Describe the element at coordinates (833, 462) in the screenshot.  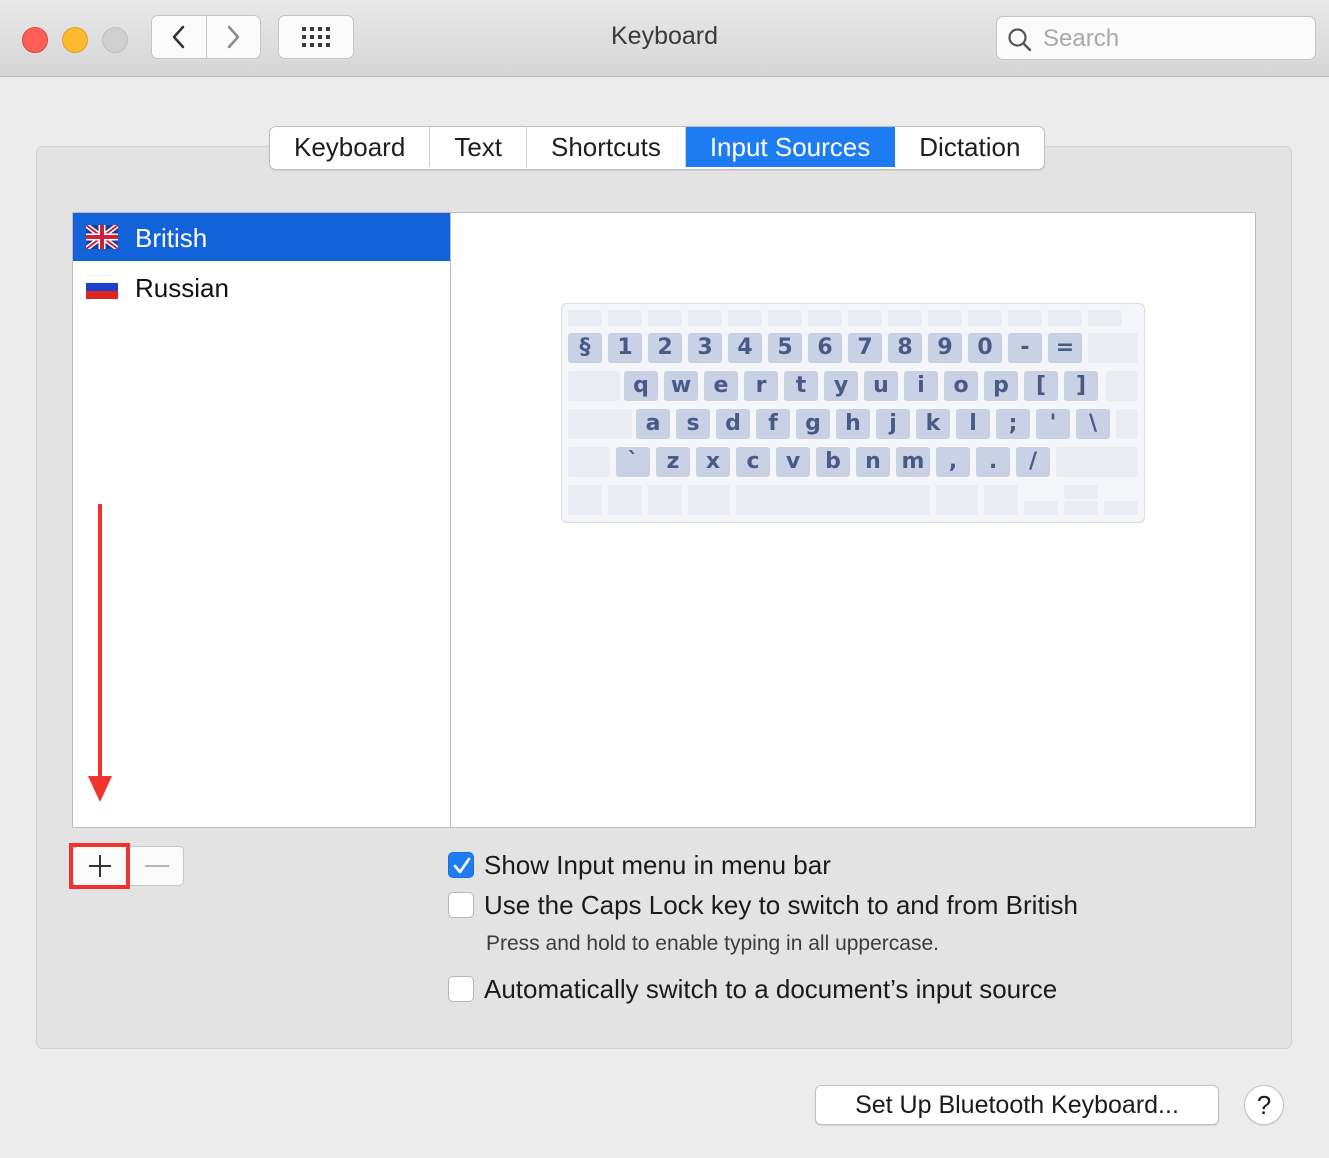
I see `keyboard-key: b` at that location.